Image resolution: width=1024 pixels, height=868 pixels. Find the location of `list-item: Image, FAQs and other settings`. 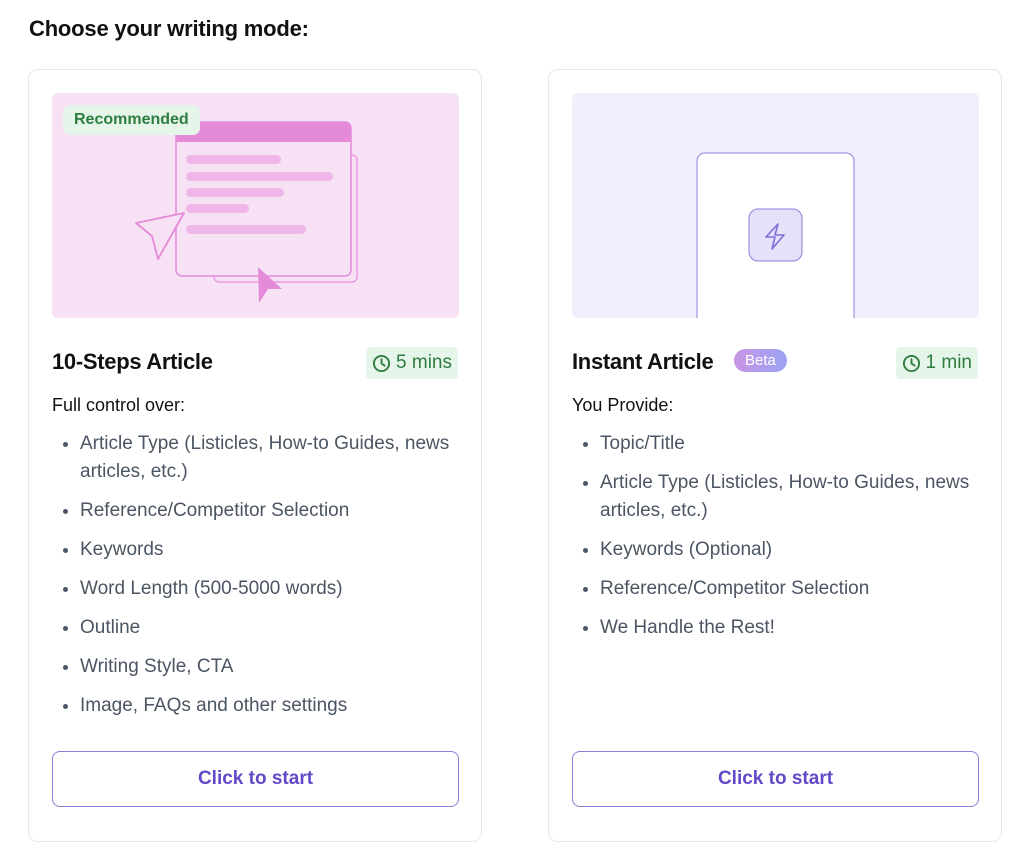

list-item: Image, FAQs and other settings is located at coordinates (252, 706).